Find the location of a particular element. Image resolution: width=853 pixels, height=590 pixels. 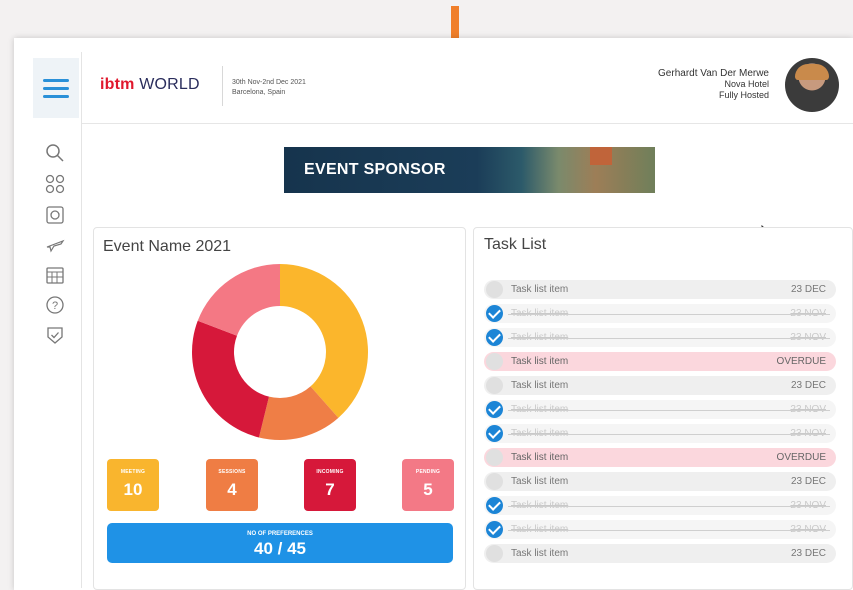

sponsor-banner: EVENT SPONSOR is located at coordinates (469, 170).